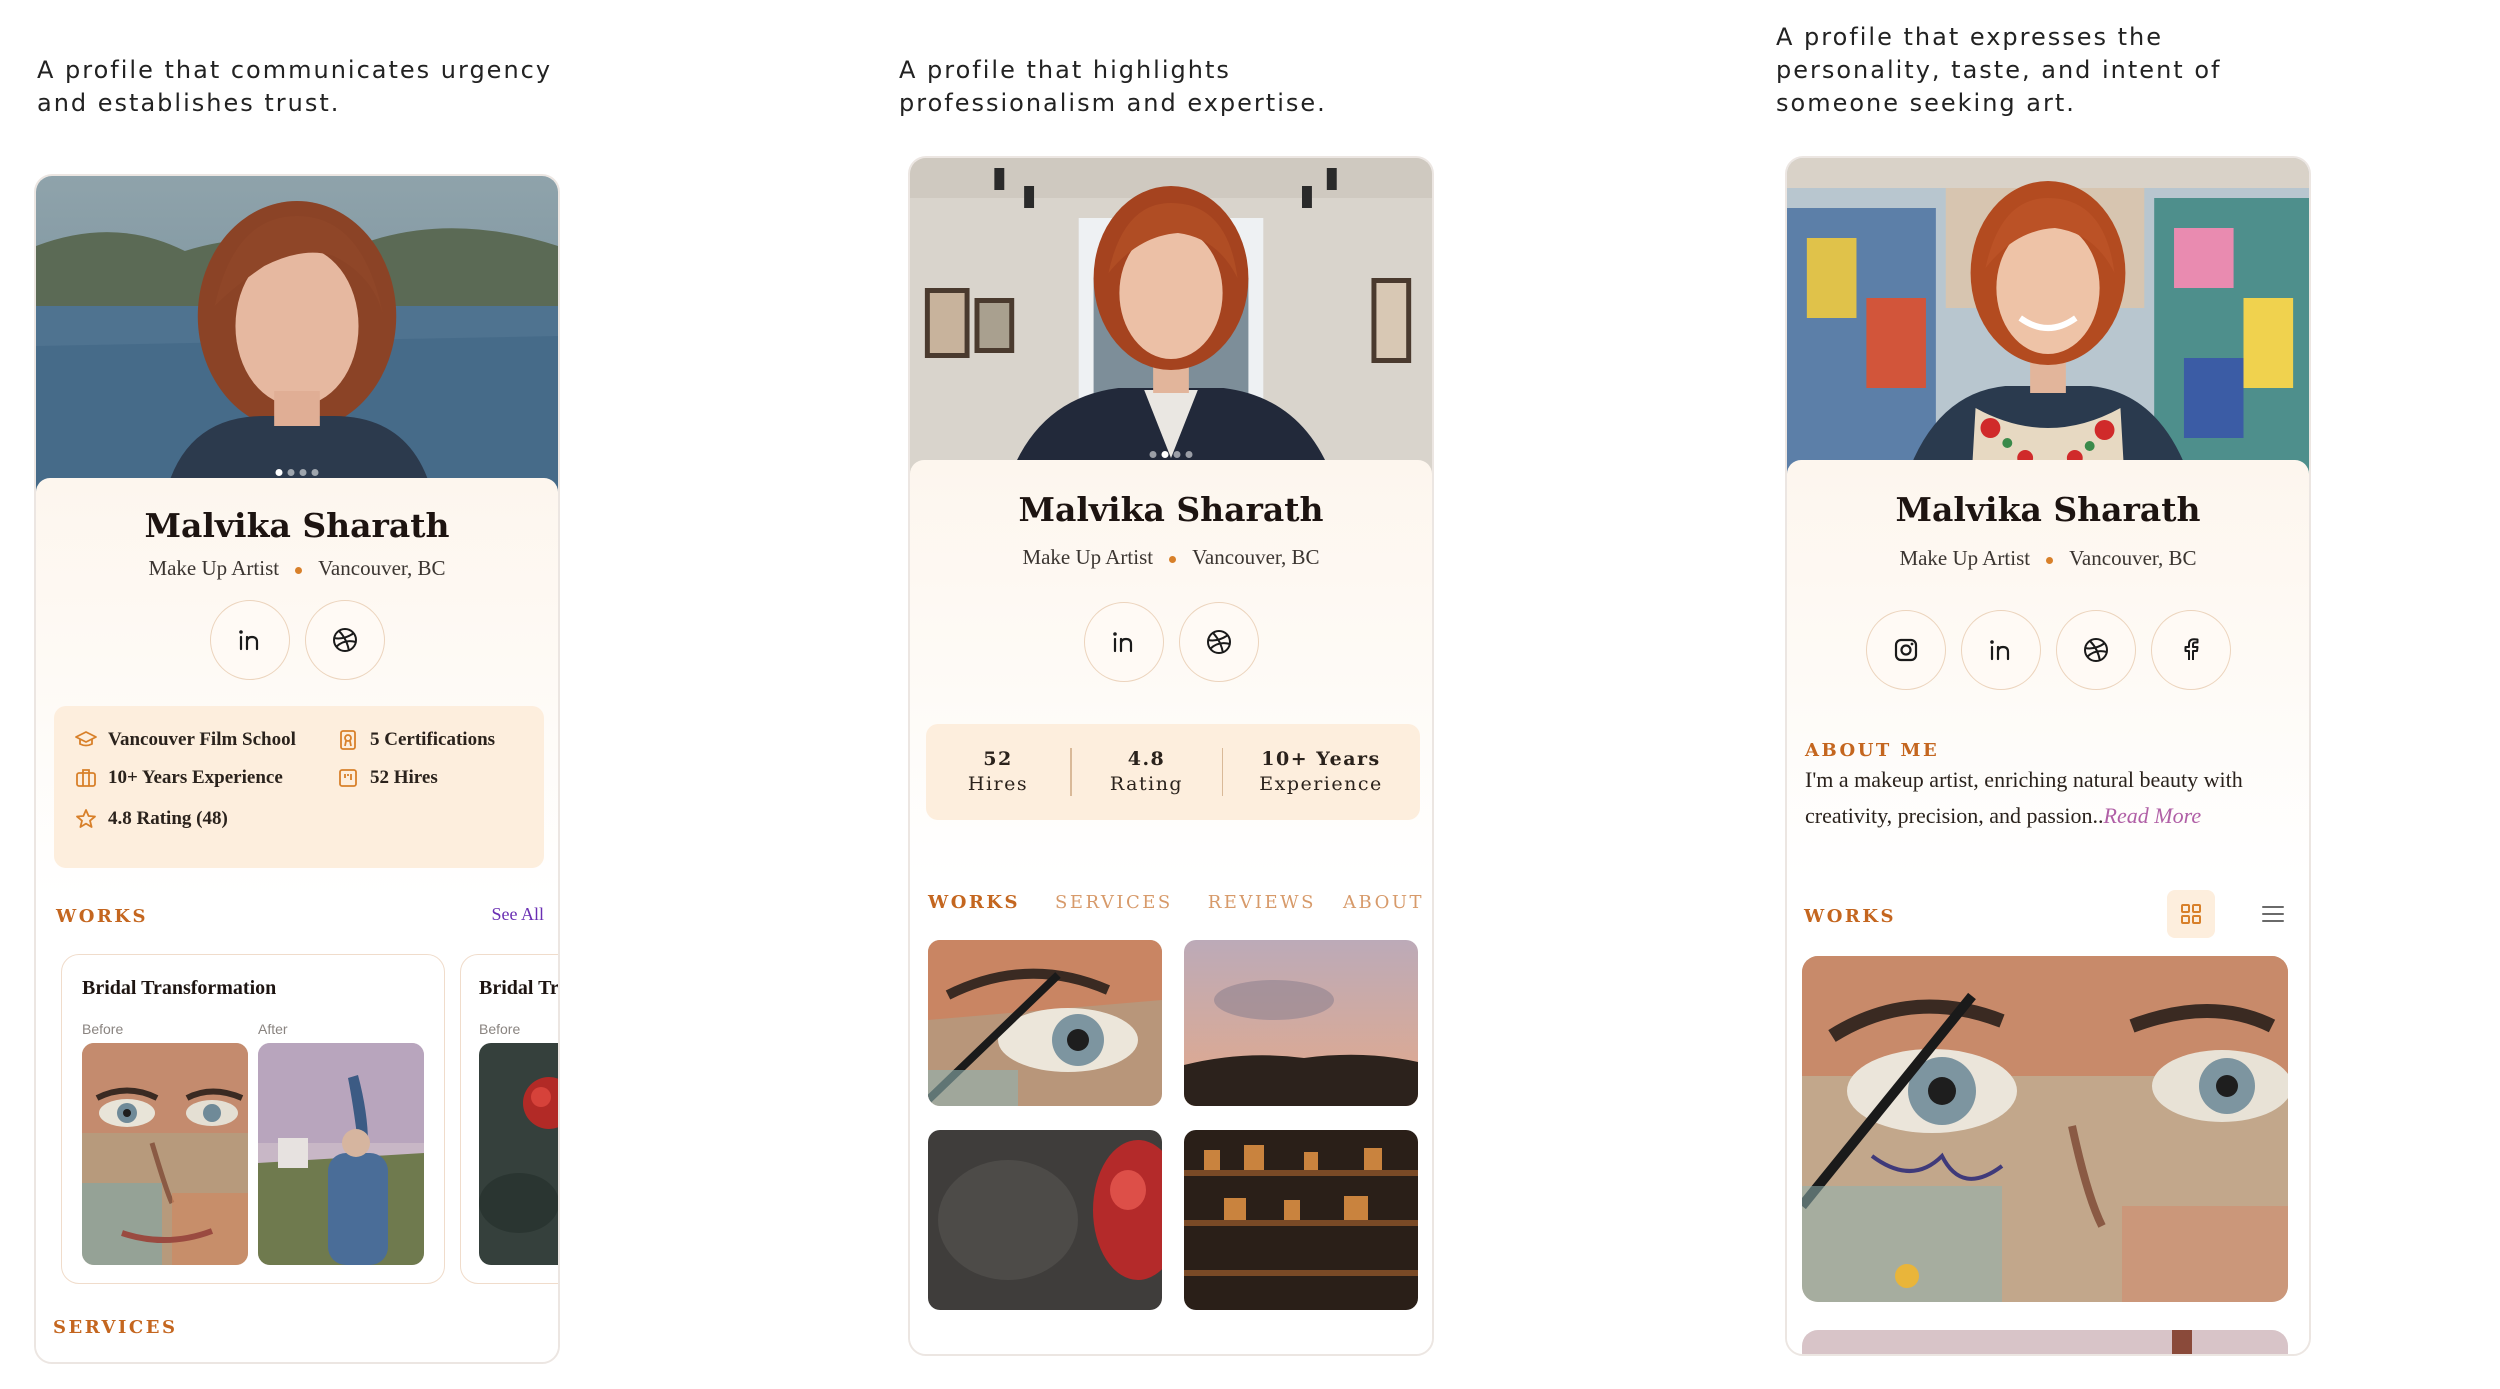 This screenshot has height=1389, width=2500. I want to click on stat-rating: 4.8 Rating, so click(1146, 771).